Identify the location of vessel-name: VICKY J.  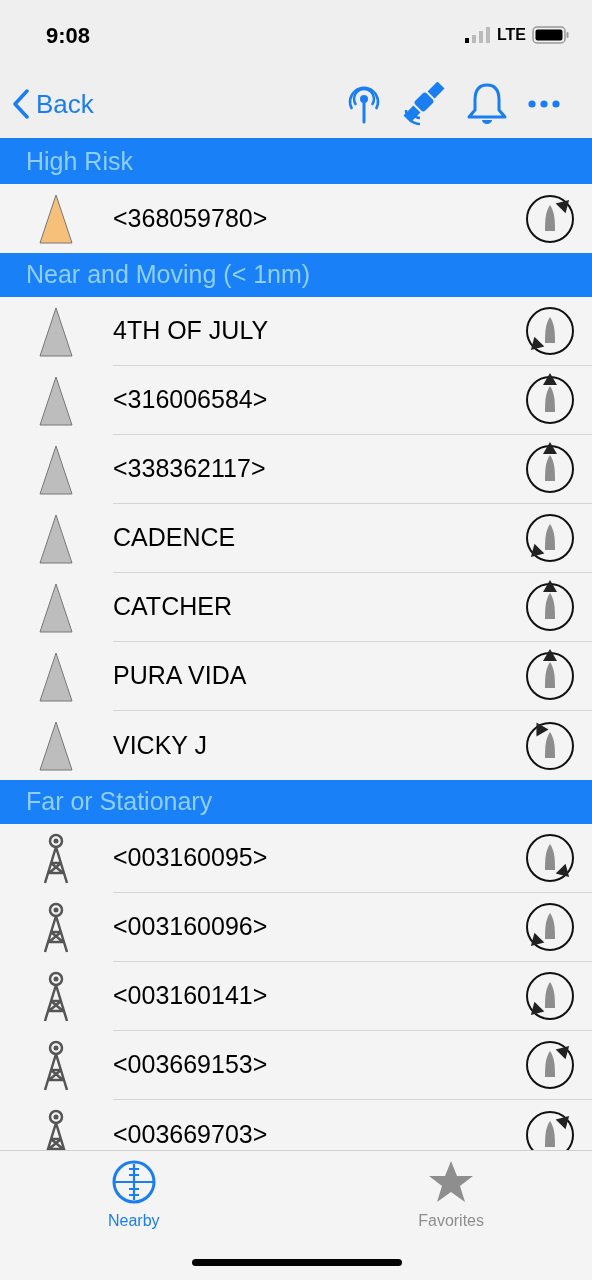
(160, 745).